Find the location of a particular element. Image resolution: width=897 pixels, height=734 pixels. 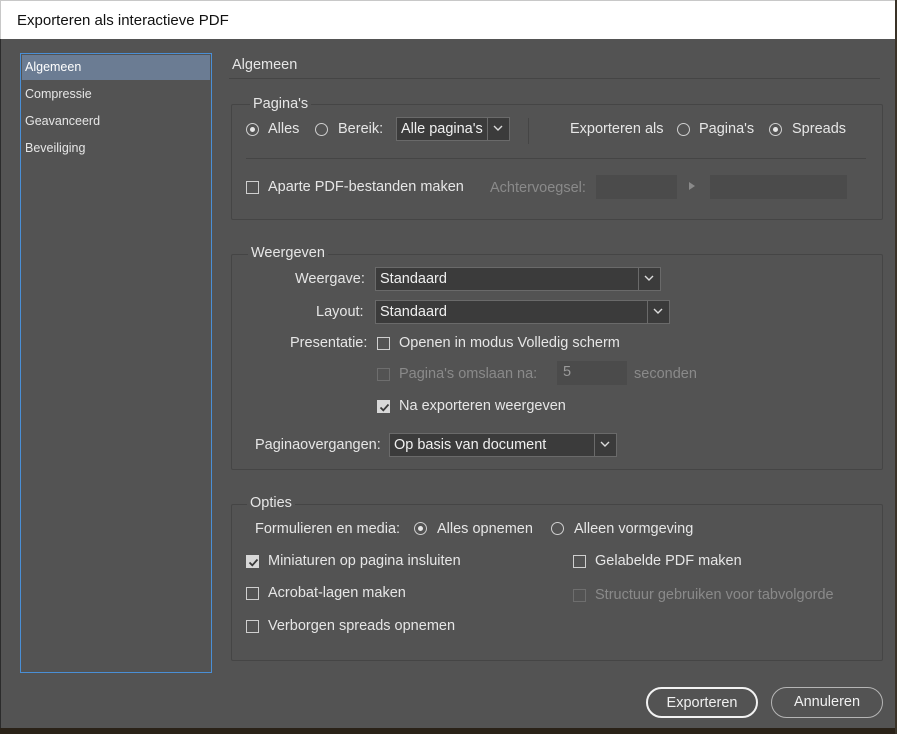

view-label: Weergave: is located at coordinates (330, 279).